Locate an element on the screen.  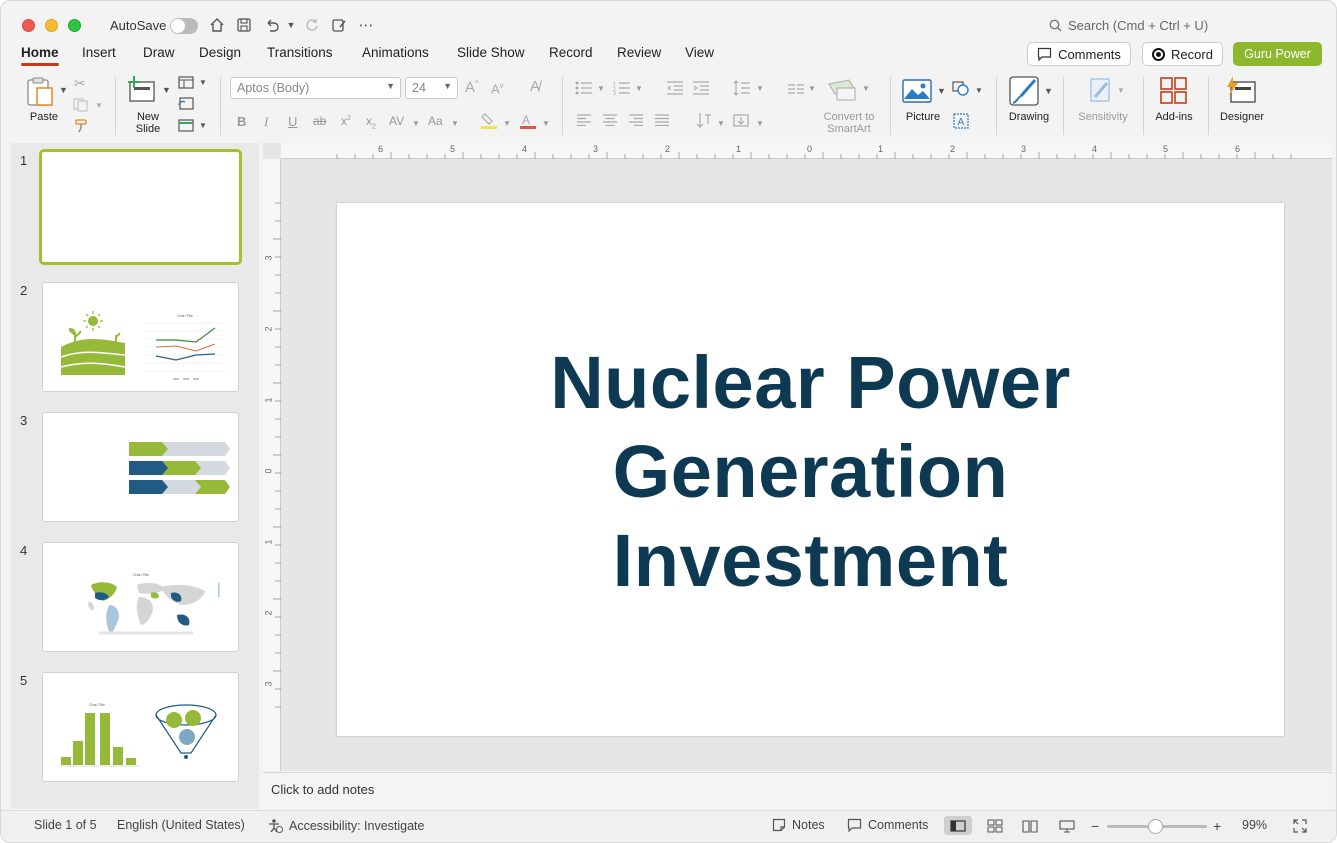
notes-placeholder: Click to add notes is located at coordinates (322, 789).